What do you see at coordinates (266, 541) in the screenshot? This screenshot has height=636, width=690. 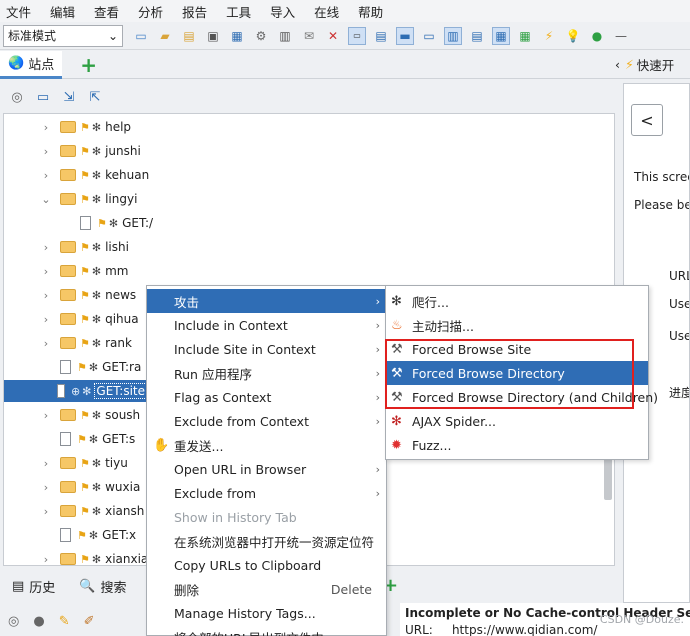 I see `context-menu-item: 在系统浏览器中打开统一资源定位符` at bounding box center [266, 541].